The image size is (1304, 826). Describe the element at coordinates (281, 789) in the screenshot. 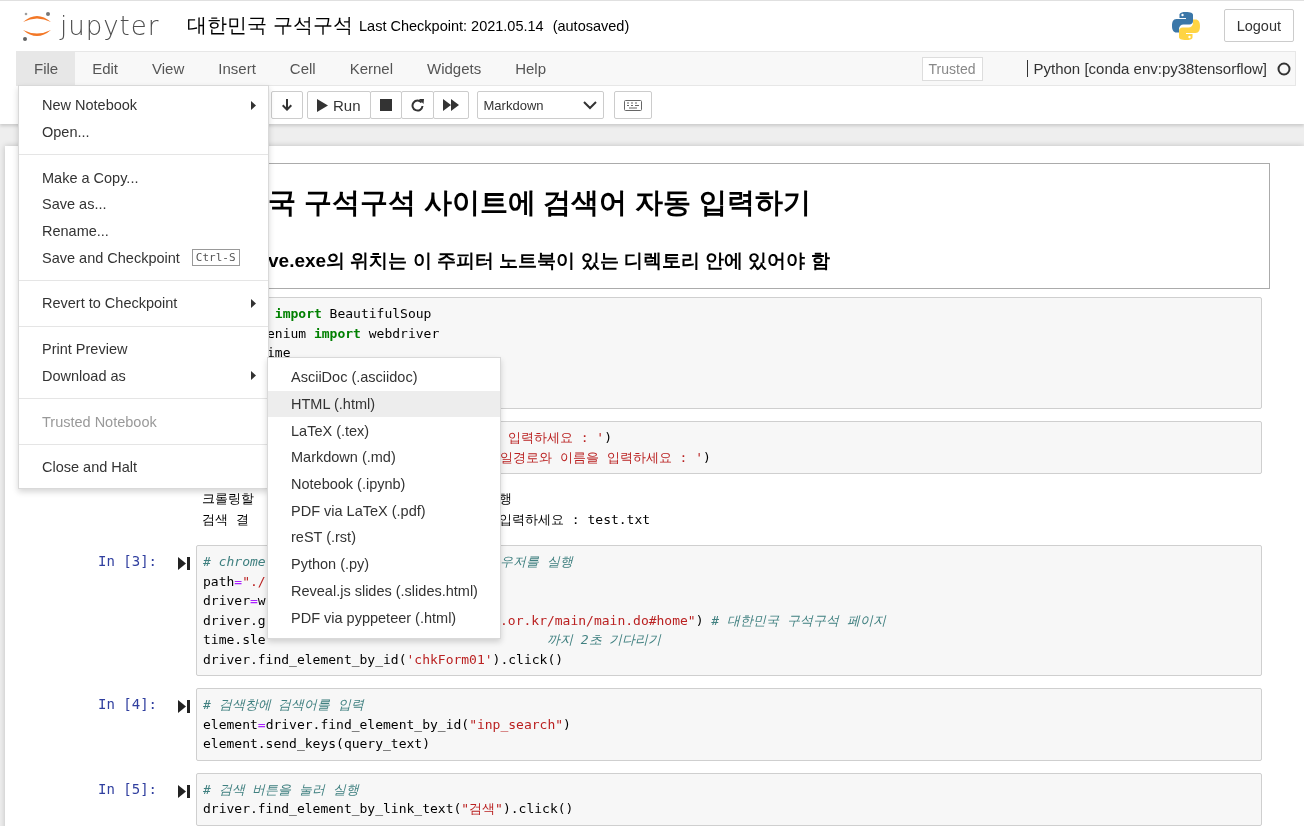

I see `code-line: # 검색 버튼을 눌러 실행` at that location.